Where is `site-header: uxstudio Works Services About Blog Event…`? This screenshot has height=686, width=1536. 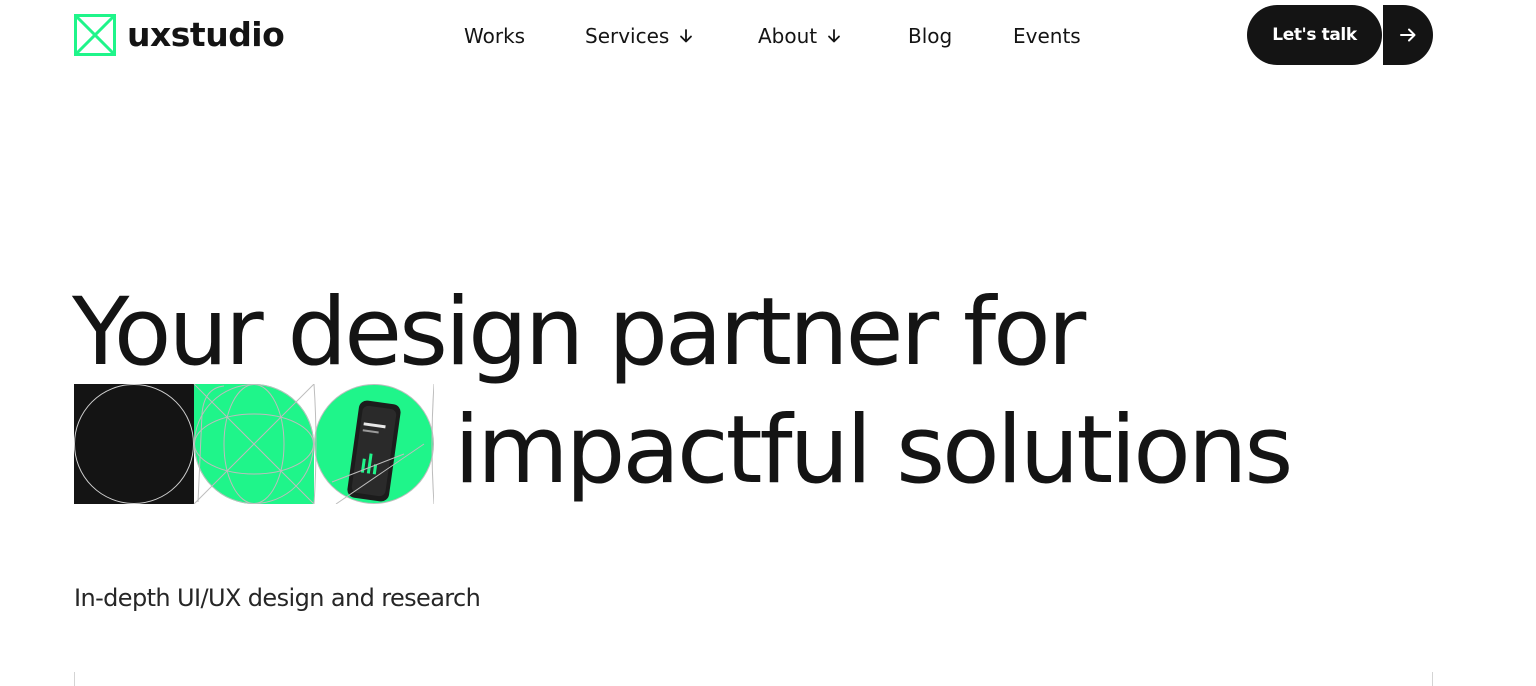
site-header: uxstudio Works Services About Blog Event… is located at coordinates (768, 36).